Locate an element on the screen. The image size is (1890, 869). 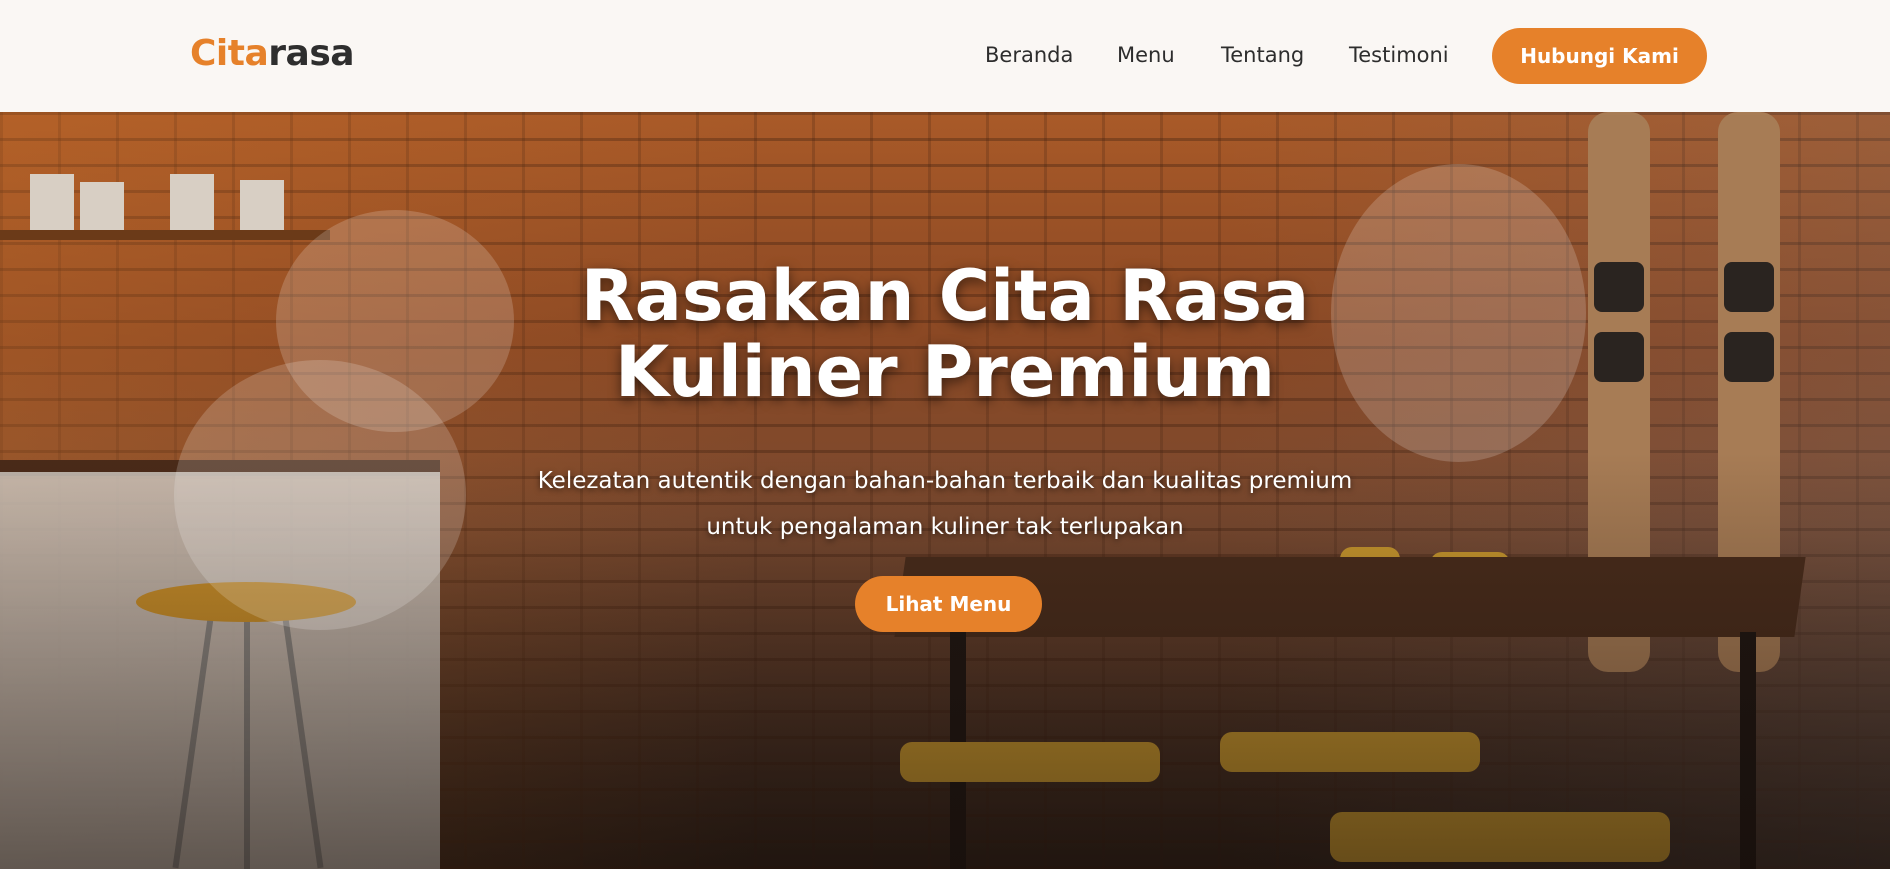
brand-logo: Citarasa is located at coordinates (272, 54).